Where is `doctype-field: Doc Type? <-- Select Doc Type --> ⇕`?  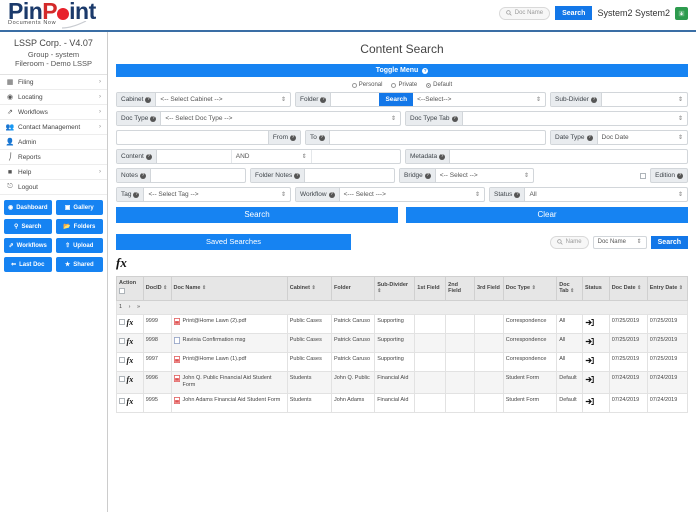
doctype-field: Doc Type? <-- Select Doc Type --> ⇕ is located at coordinates (258, 118).